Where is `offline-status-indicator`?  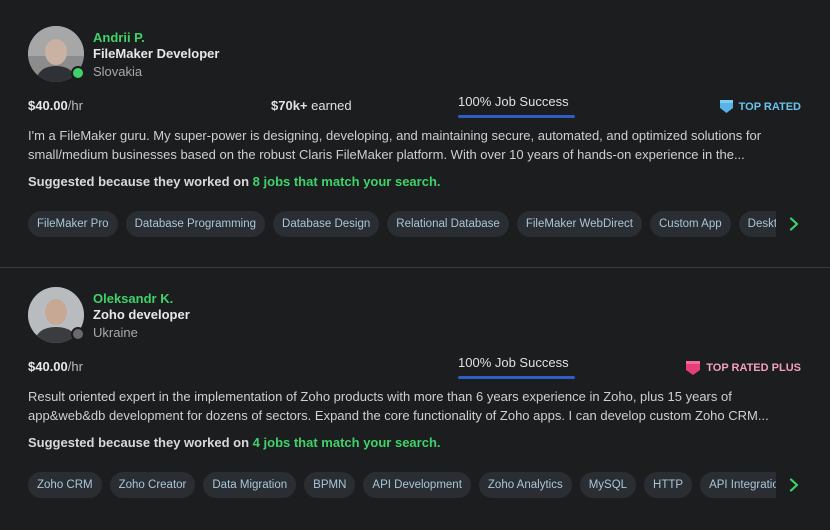
offline-status-indicator is located at coordinates (78, 334).